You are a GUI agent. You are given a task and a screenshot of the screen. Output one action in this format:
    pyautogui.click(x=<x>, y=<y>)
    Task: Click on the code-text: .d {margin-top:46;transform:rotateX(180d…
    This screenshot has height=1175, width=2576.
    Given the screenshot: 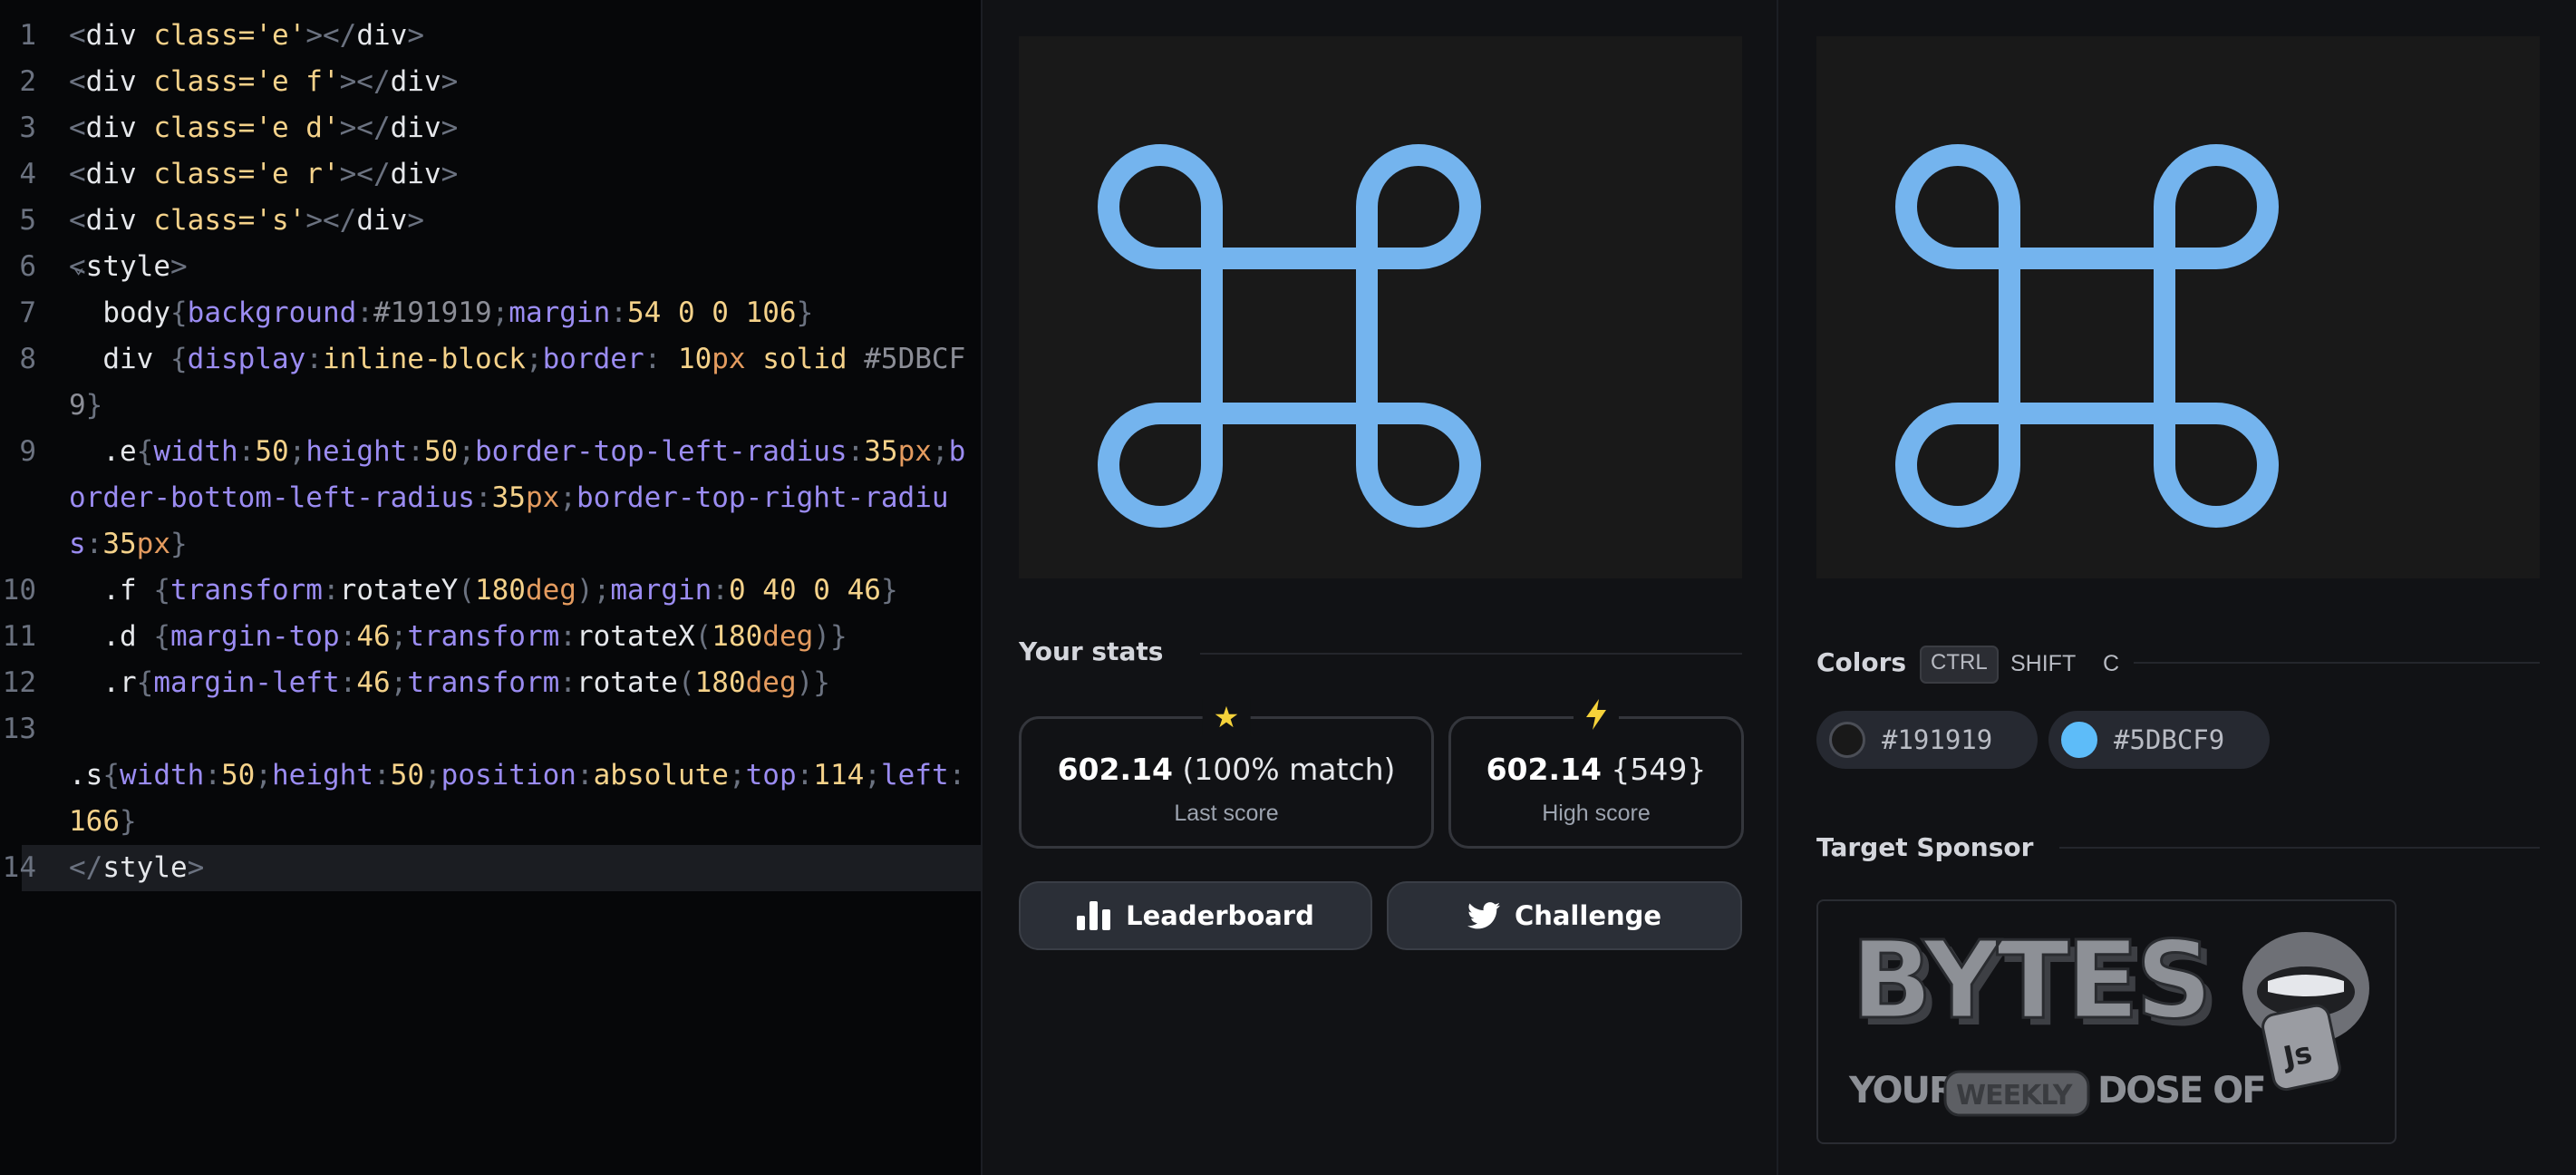 What is the action you would take?
    pyautogui.click(x=458, y=636)
    